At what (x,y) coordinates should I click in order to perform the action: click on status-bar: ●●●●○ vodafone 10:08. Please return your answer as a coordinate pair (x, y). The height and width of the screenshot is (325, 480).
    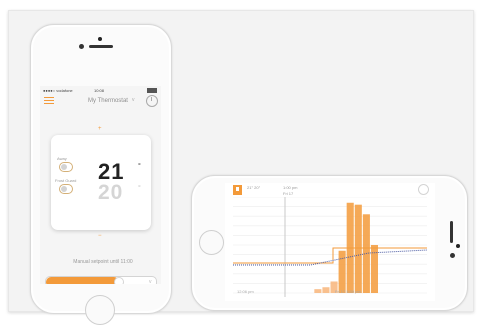
    Looking at the image, I should click on (100, 90).